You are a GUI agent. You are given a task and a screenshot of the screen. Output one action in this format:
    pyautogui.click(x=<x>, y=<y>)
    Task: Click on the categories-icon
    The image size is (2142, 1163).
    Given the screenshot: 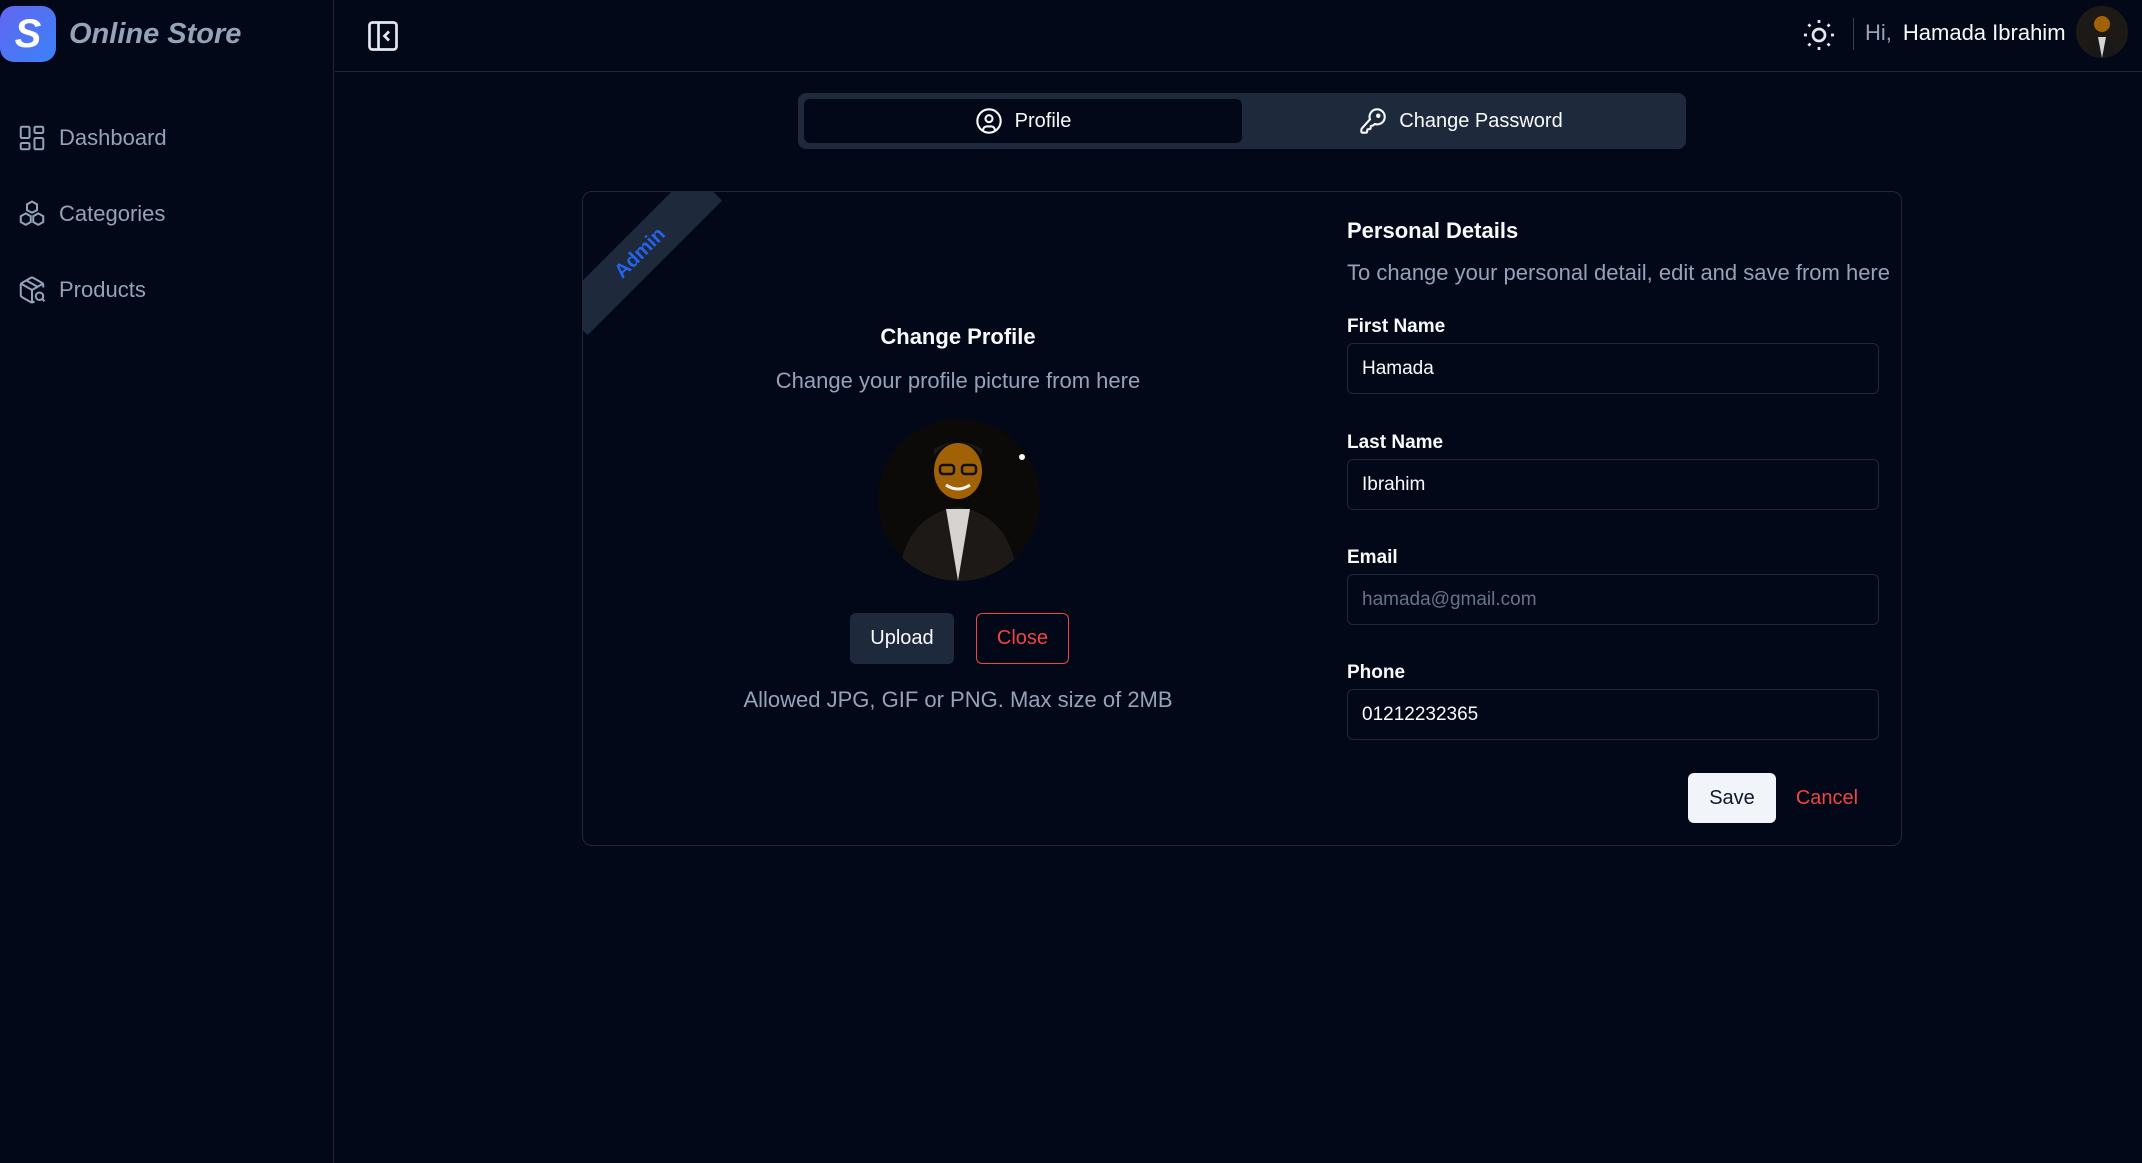 What is the action you would take?
    pyautogui.click(x=32, y=213)
    